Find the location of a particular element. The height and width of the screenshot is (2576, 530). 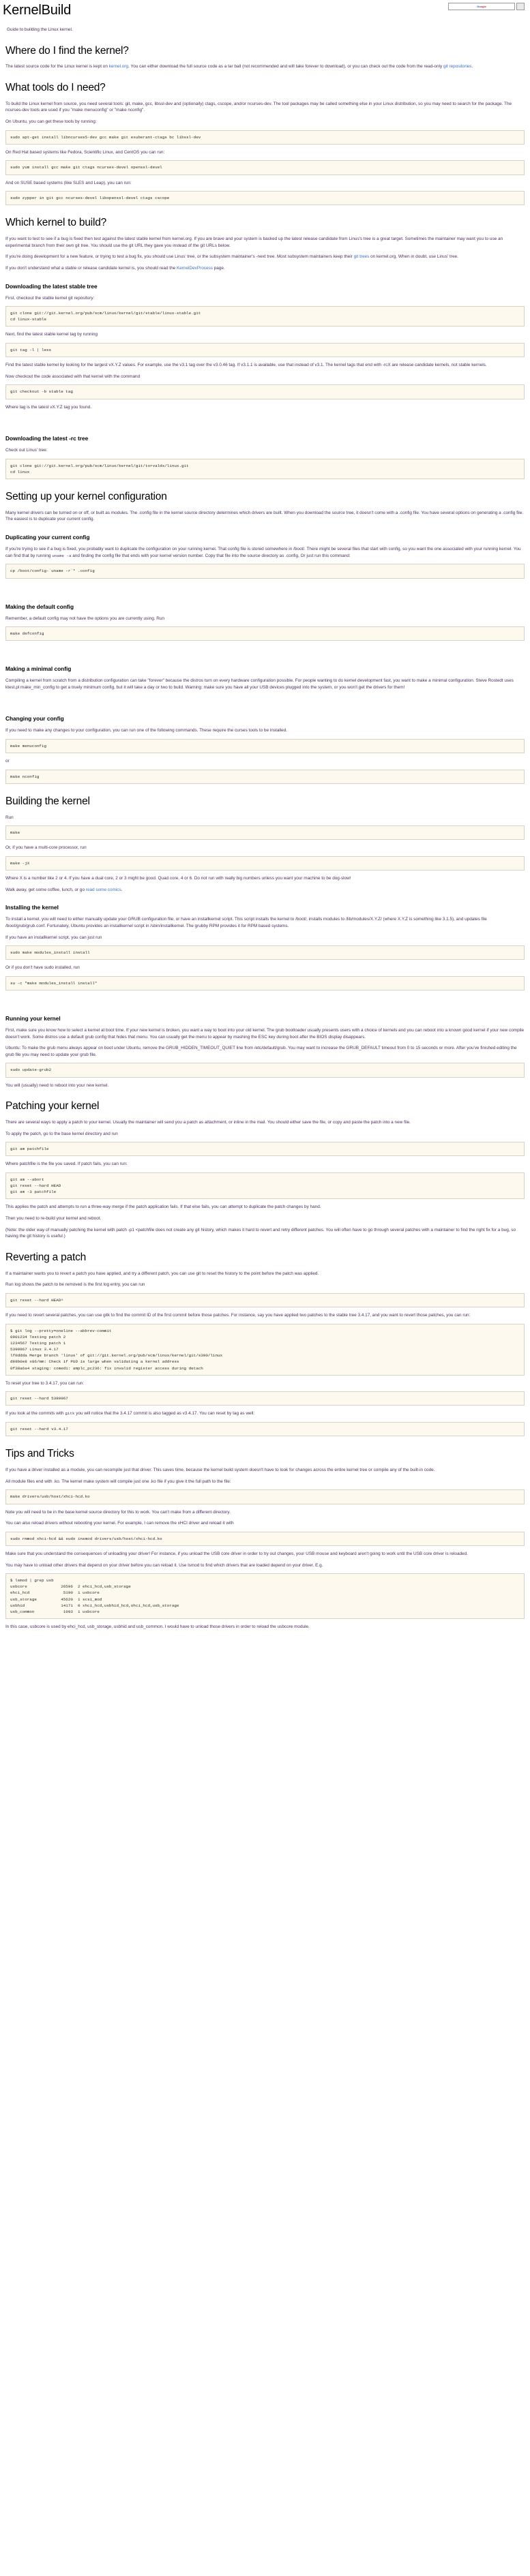

text-b: . is located at coordinates (122, 889).